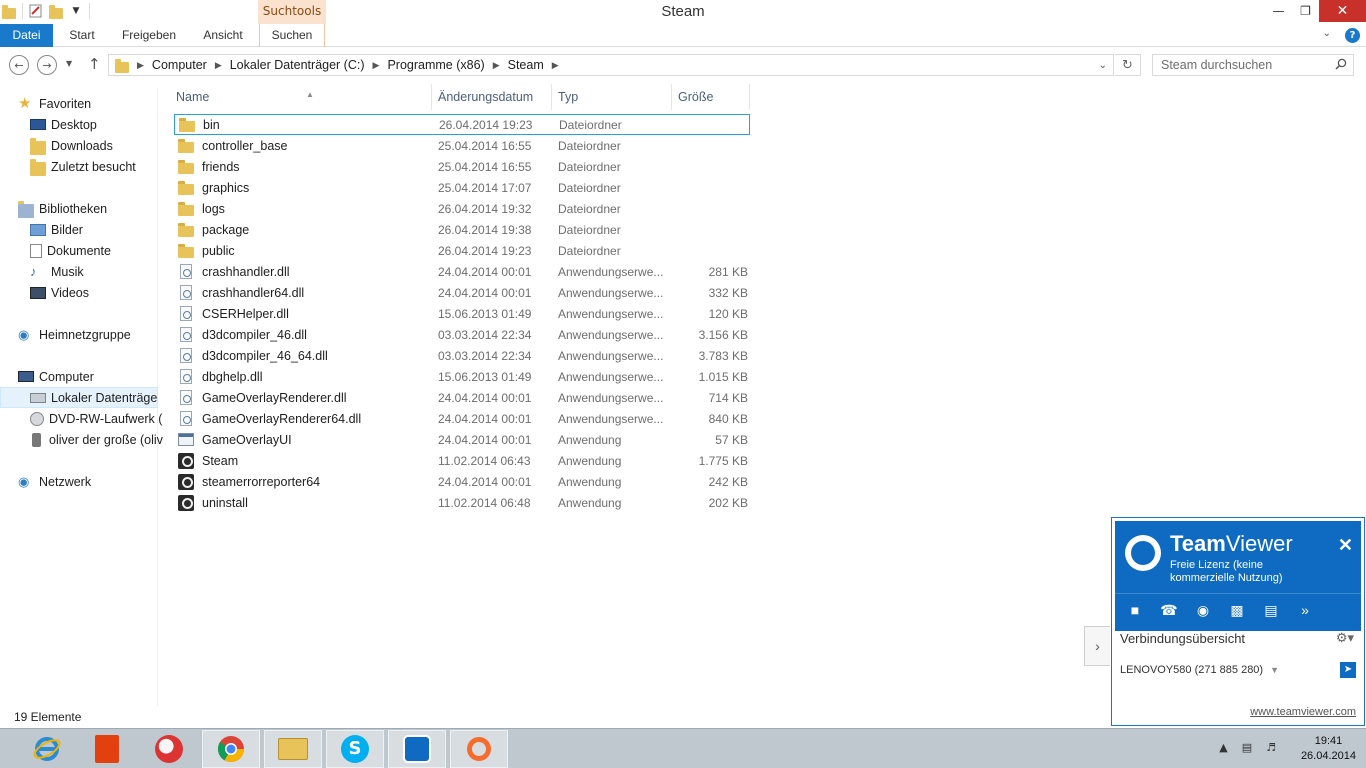 The image size is (1366, 768). Describe the element at coordinates (231, 749) in the screenshot. I see `taskbar-chrome` at that location.